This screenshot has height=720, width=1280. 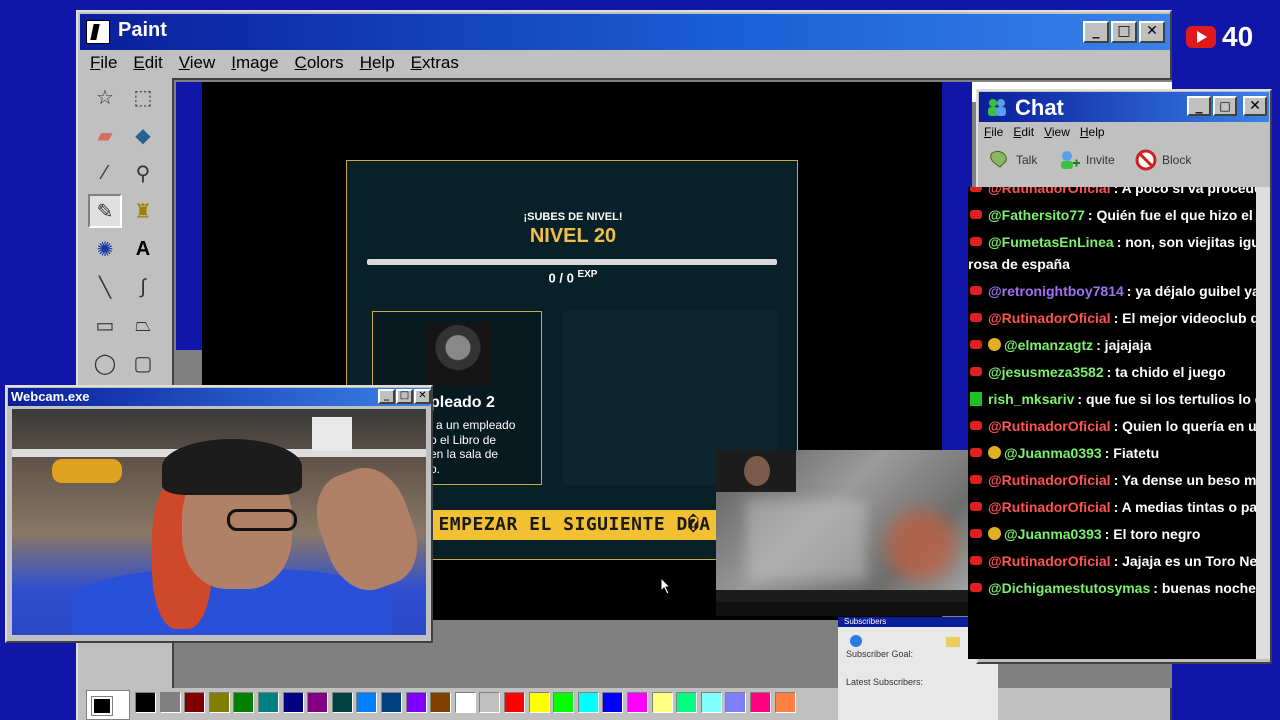 I want to click on chat-text: : buenas noches ta, so click(x=1205, y=588).